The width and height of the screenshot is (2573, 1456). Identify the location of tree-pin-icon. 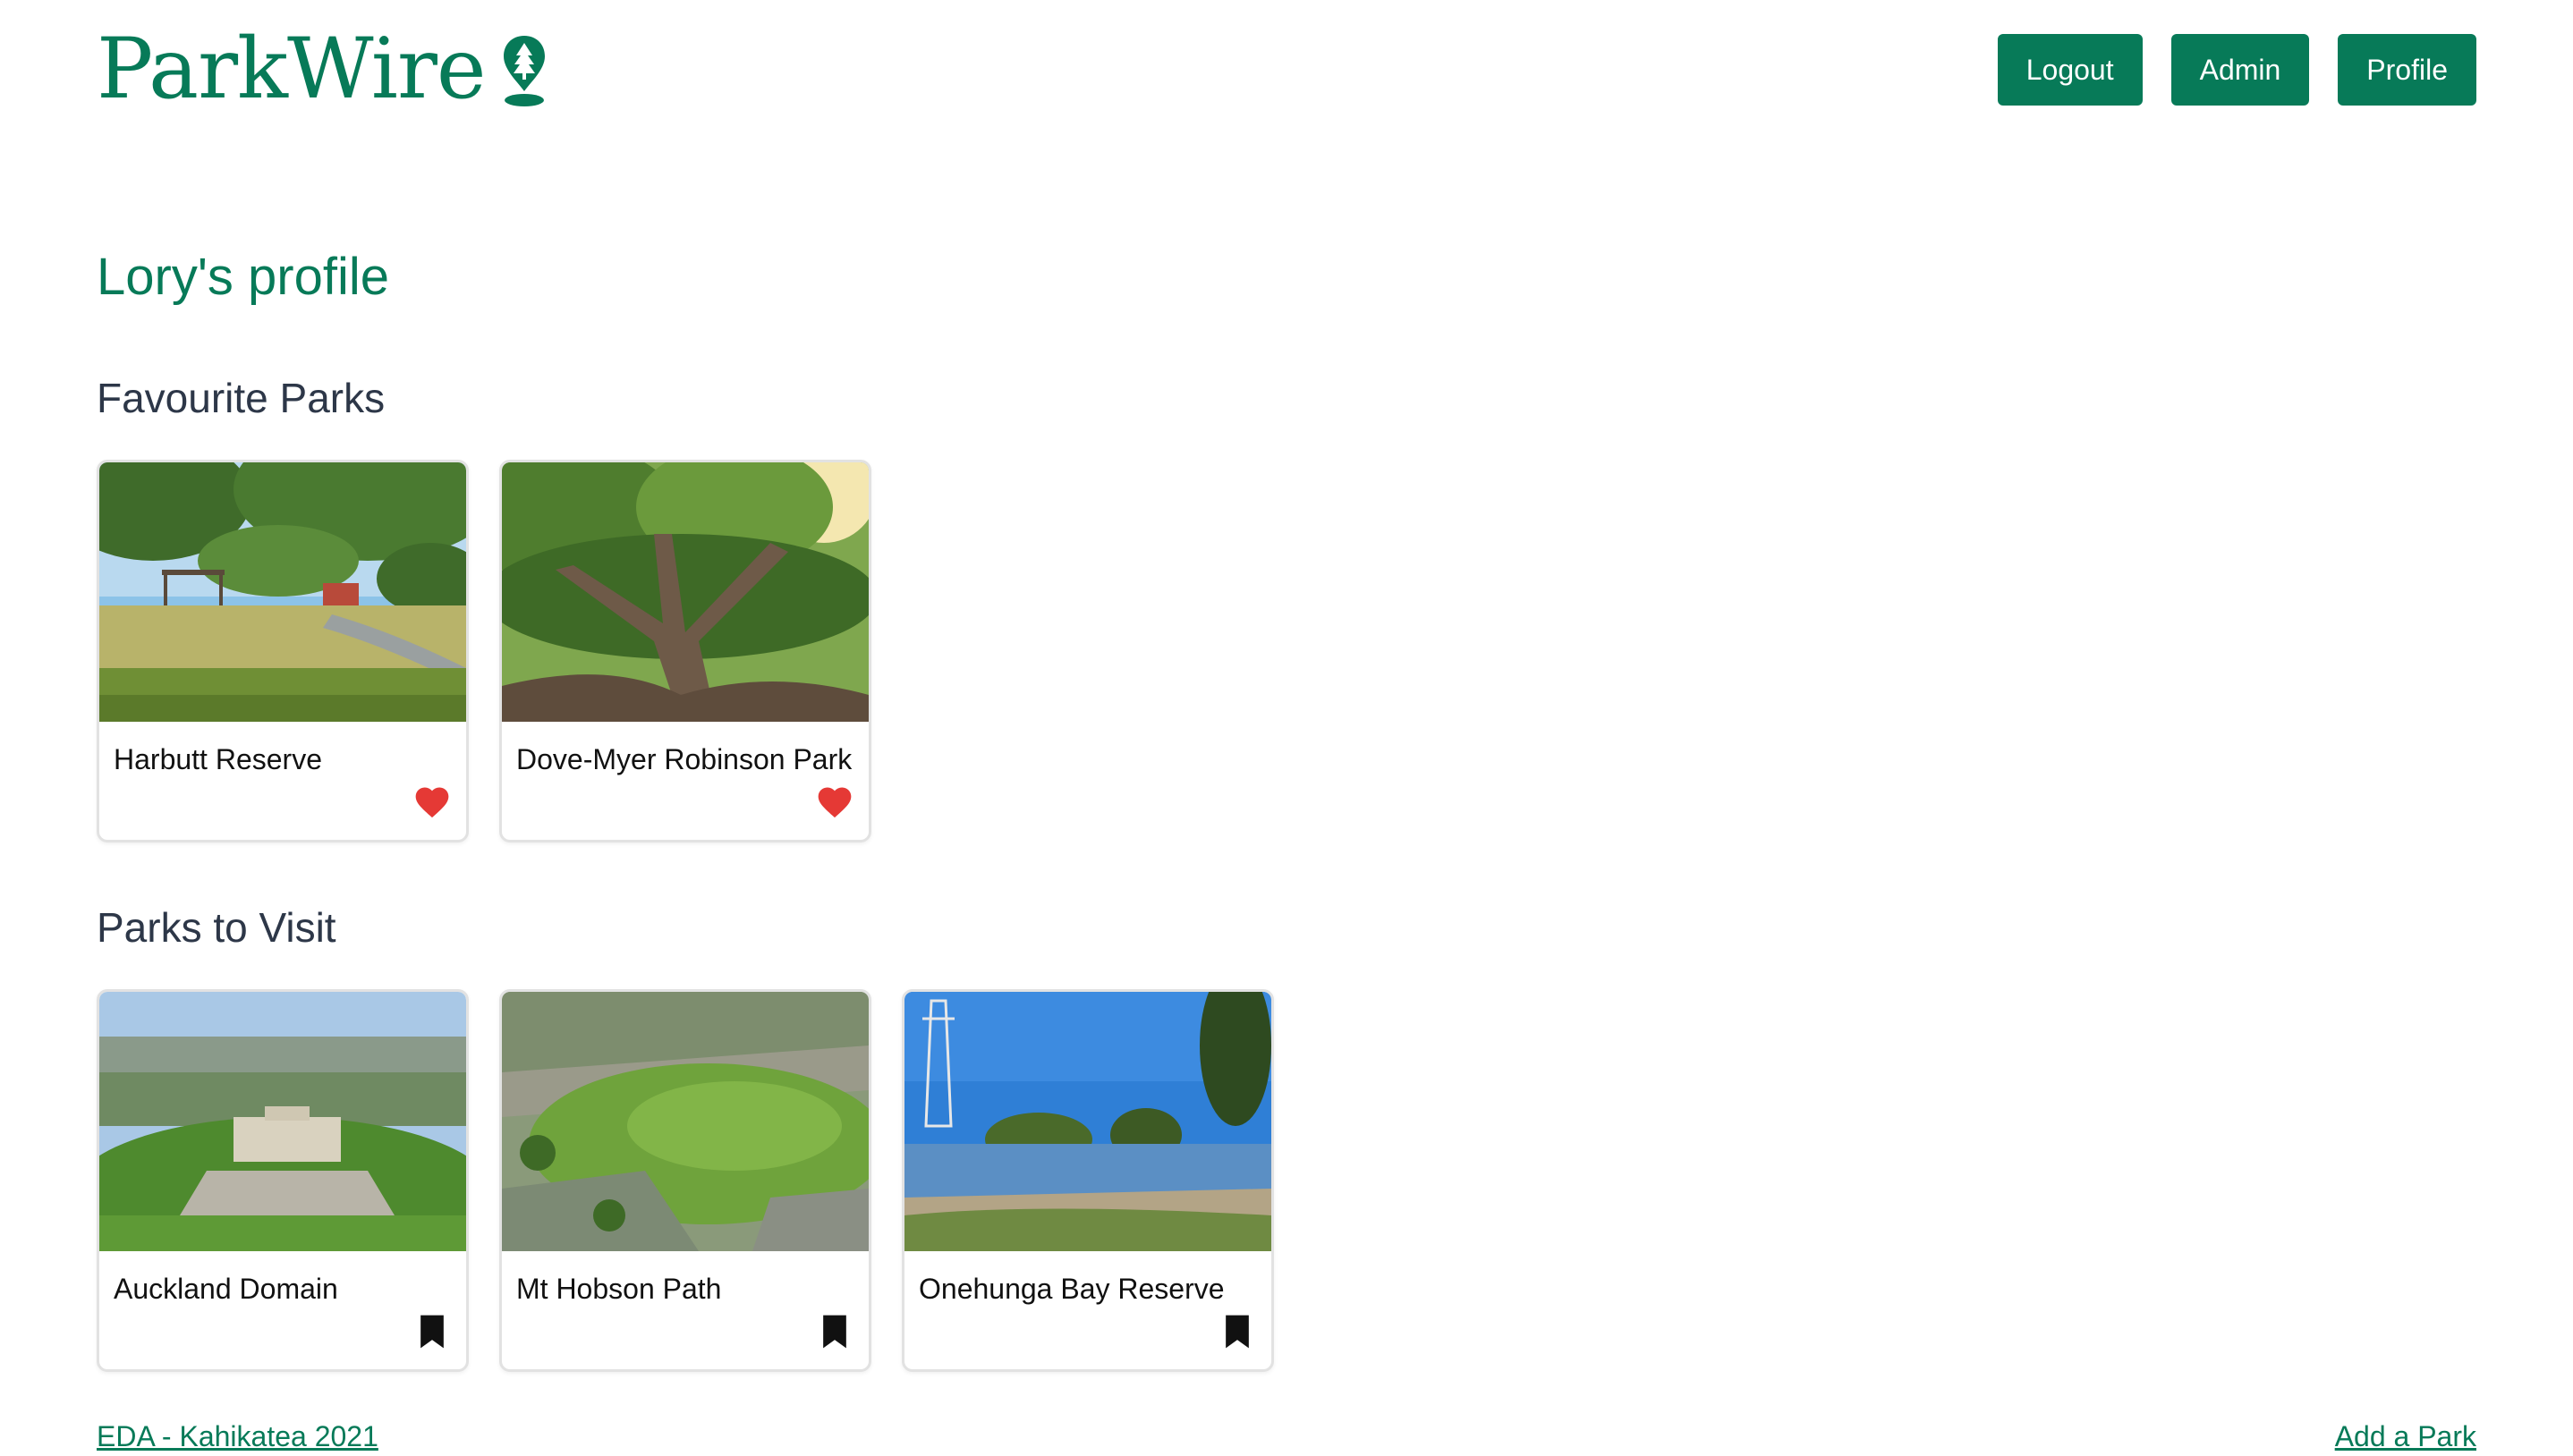
(524, 71).